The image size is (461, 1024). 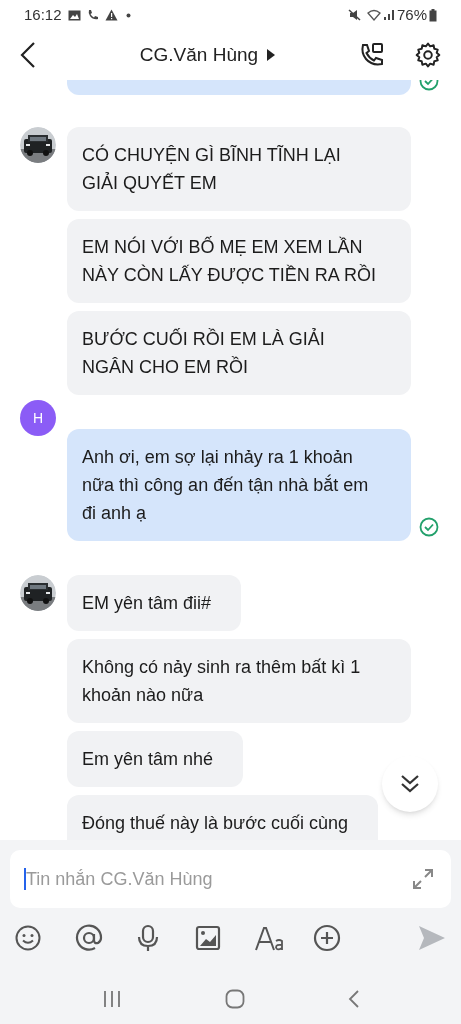 I want to click on message-bubble: BƯỚC CUỐI RỒI EM LÀ GIẢI NGÂN CHO EM RỒI, so click(x=239, y=353).